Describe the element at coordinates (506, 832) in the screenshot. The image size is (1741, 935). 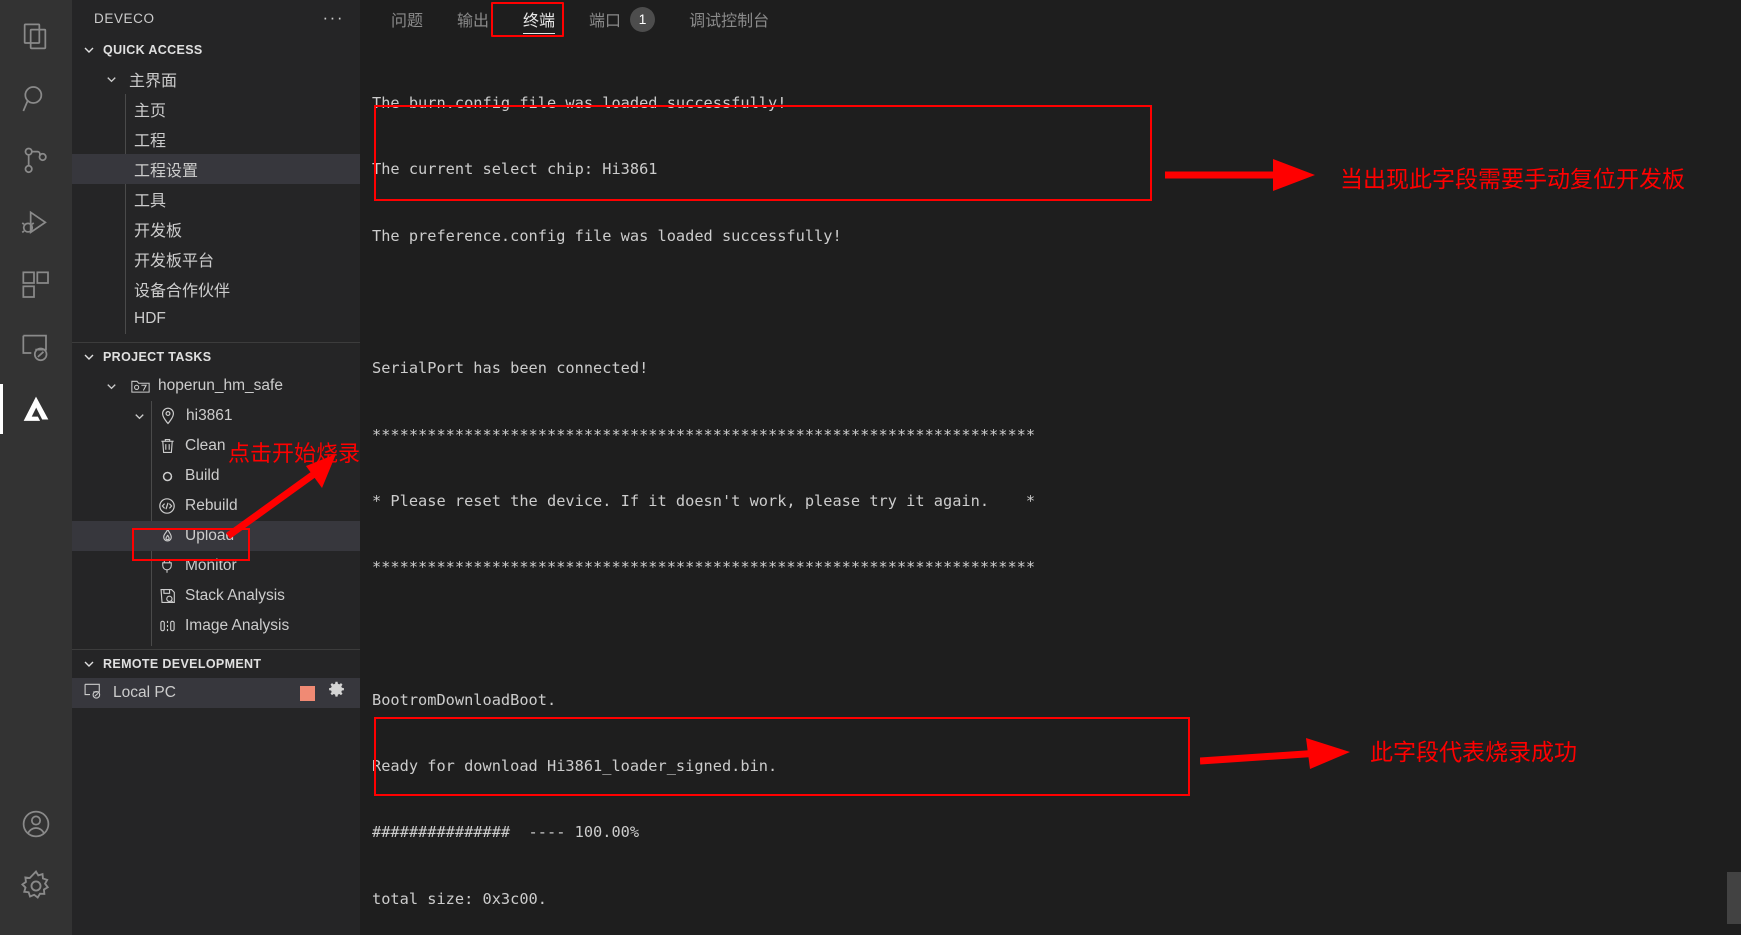
I see `terminal-line: ############### ---- 100.00%` at that location.